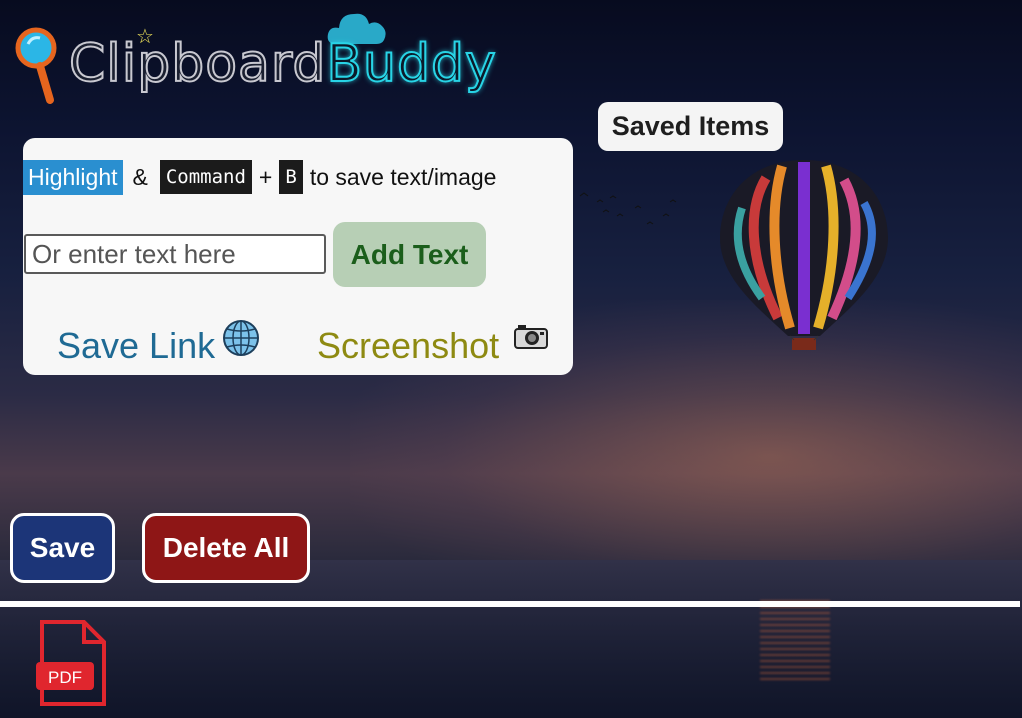  I want to click on app-logo: ☆ ClipboardBuddy, so click(255, 58).